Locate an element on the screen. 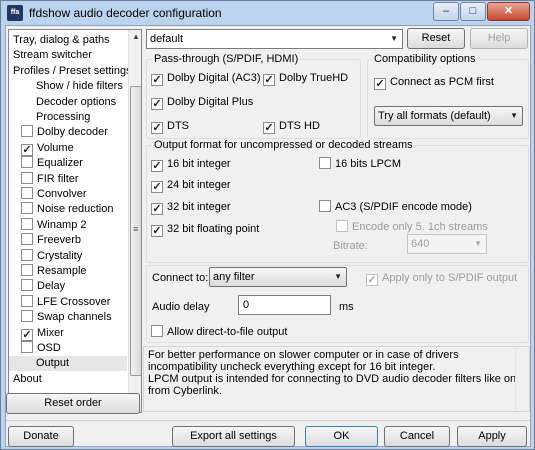  delay-unit-label: ms is located at coordinates (346, 307).